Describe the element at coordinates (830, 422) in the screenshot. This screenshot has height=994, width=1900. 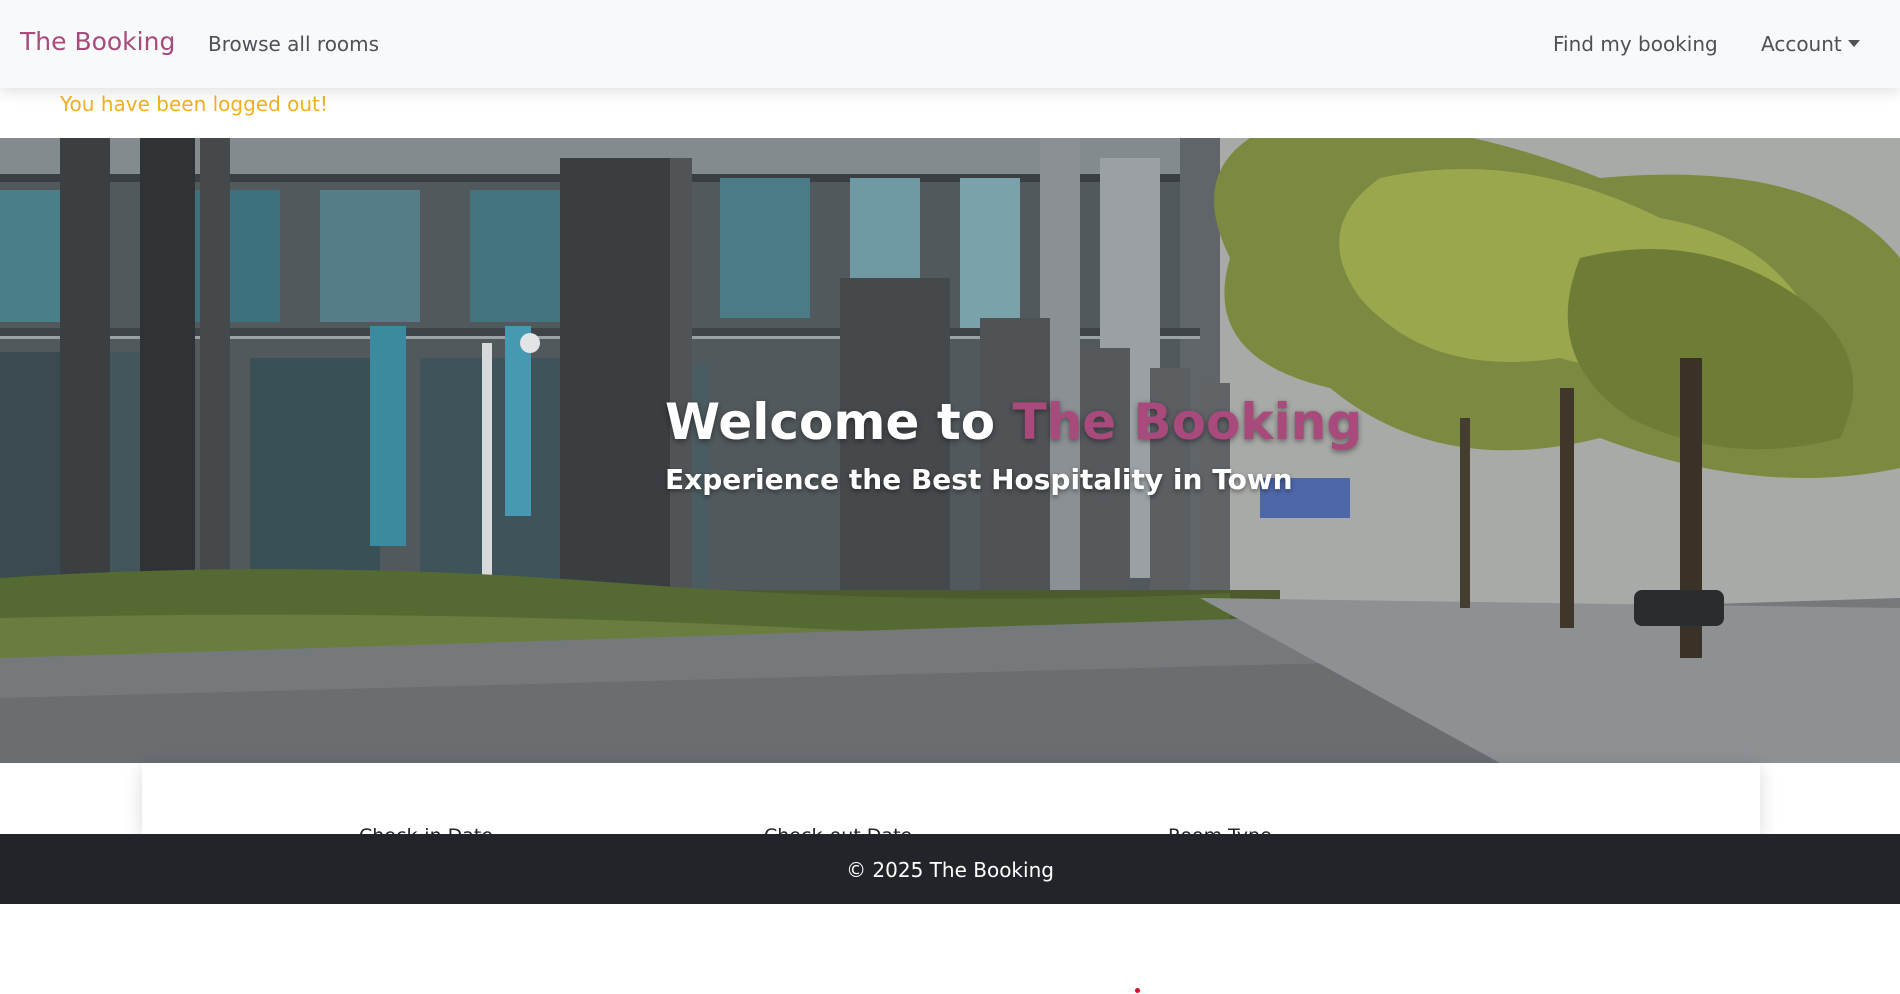
I see `hero-title-prefix: Welcome to` at that location.